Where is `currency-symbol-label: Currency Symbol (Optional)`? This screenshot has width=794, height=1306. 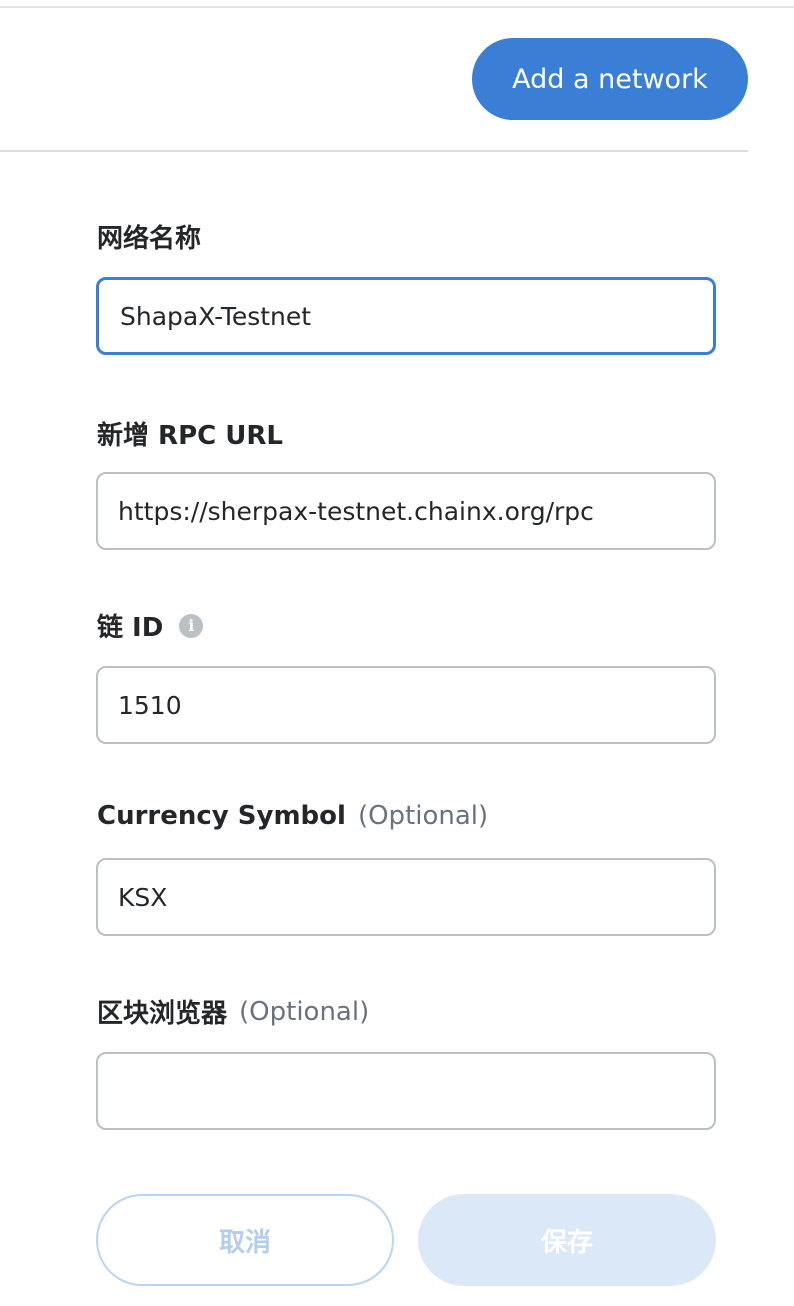
currency-symbol-label: Currency Symbol (Optional) is located at coordinates (292, 816).